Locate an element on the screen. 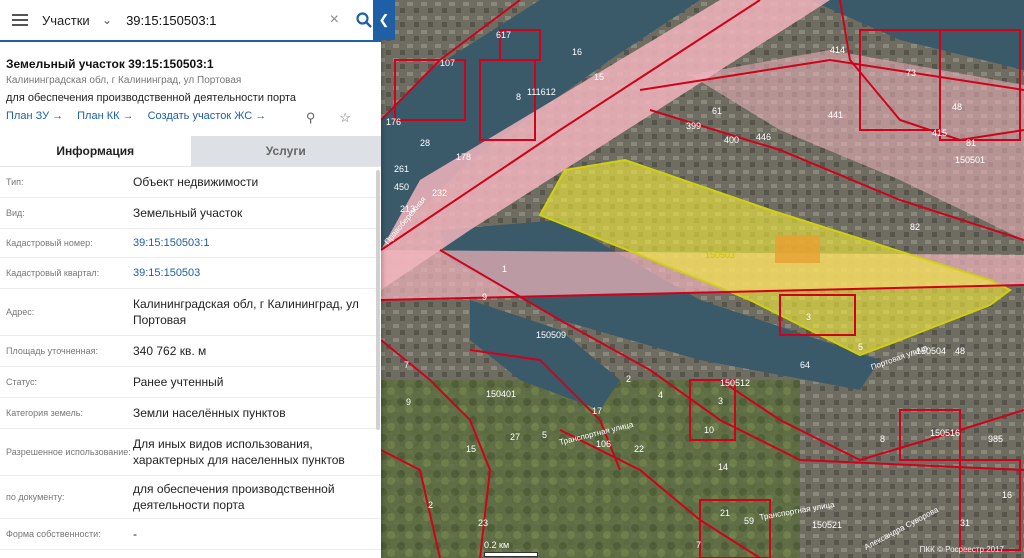 The height and width of the screenshot is (558, 1024). copyright: ПКК © Росреестр 2017 is located at coordinates (961, 549).